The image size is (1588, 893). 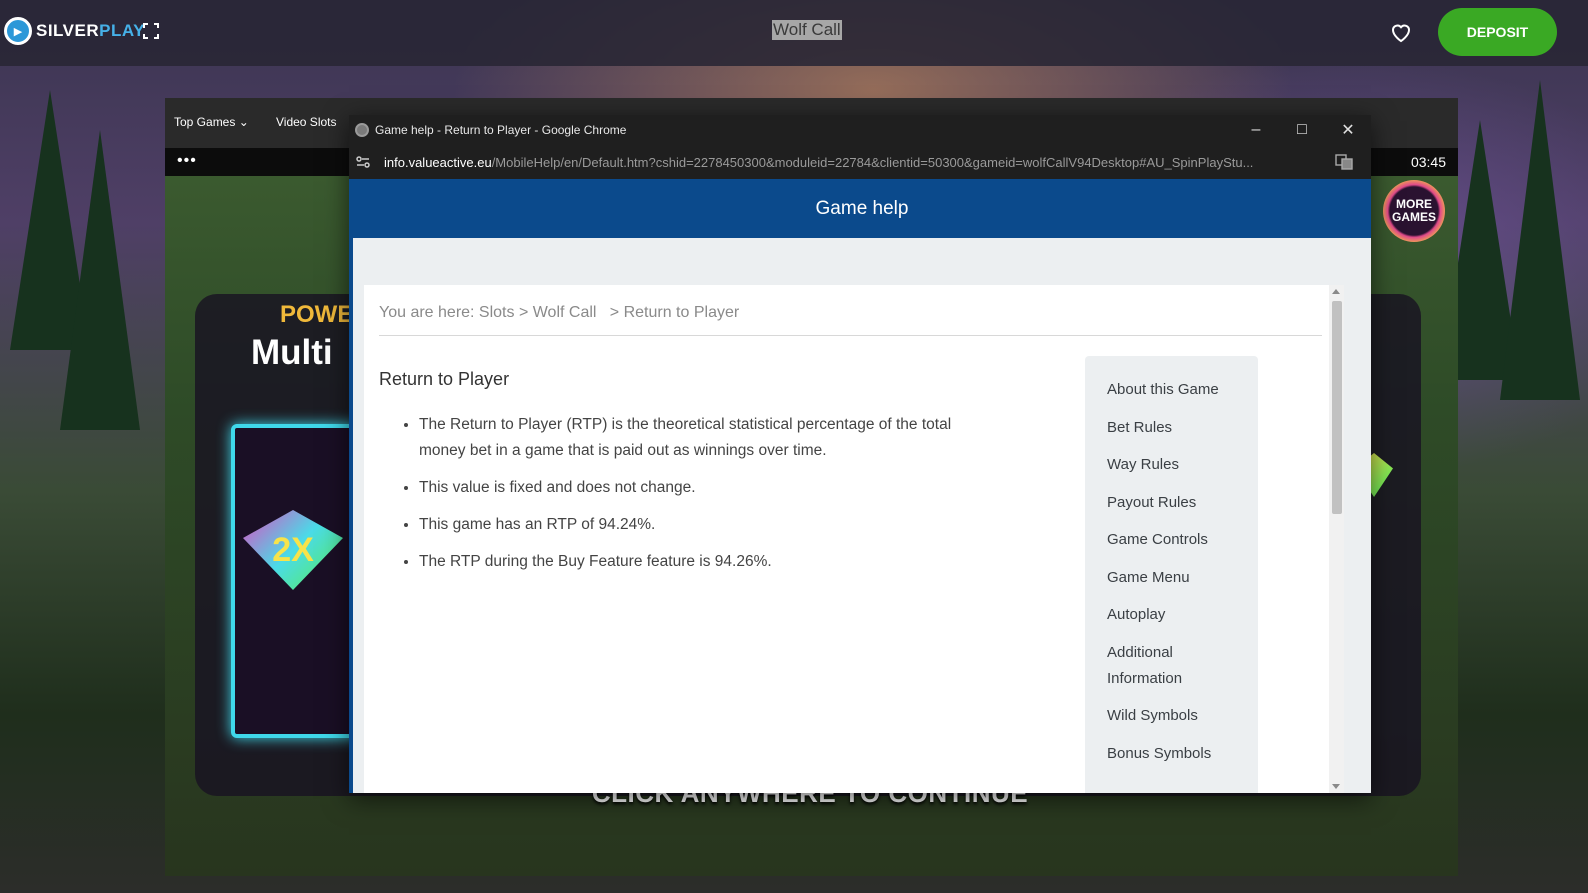 What do you see at coordinates (1160, 390) in the screenshot?
I see `menu-item-about: About this Game` at bounding box center [1160, 390].